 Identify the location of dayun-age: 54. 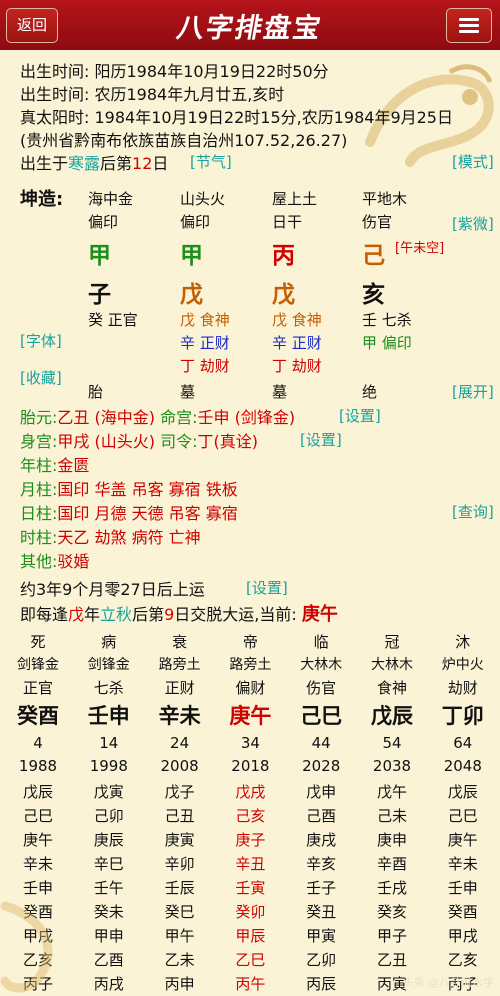
(392, 743).